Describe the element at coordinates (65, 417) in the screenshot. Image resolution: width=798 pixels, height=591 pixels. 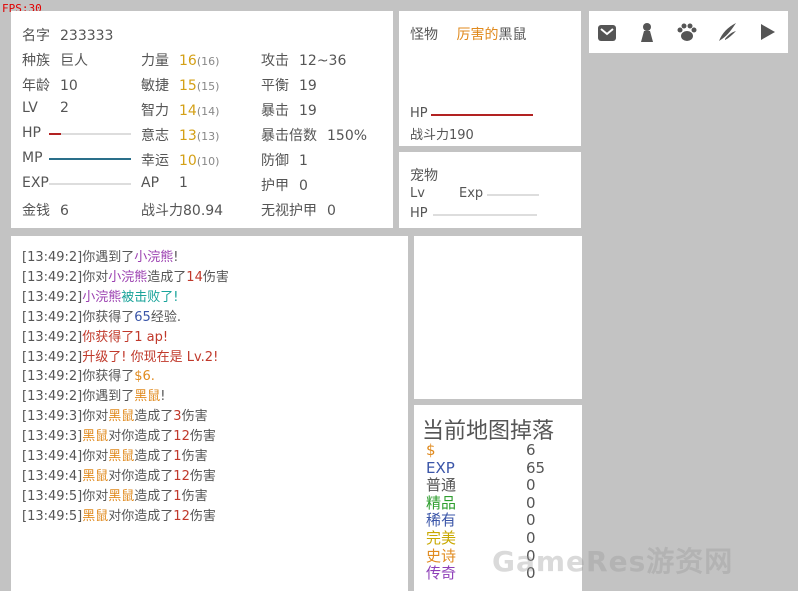
I see `log-segment: [13:49:3]你对` at that location.